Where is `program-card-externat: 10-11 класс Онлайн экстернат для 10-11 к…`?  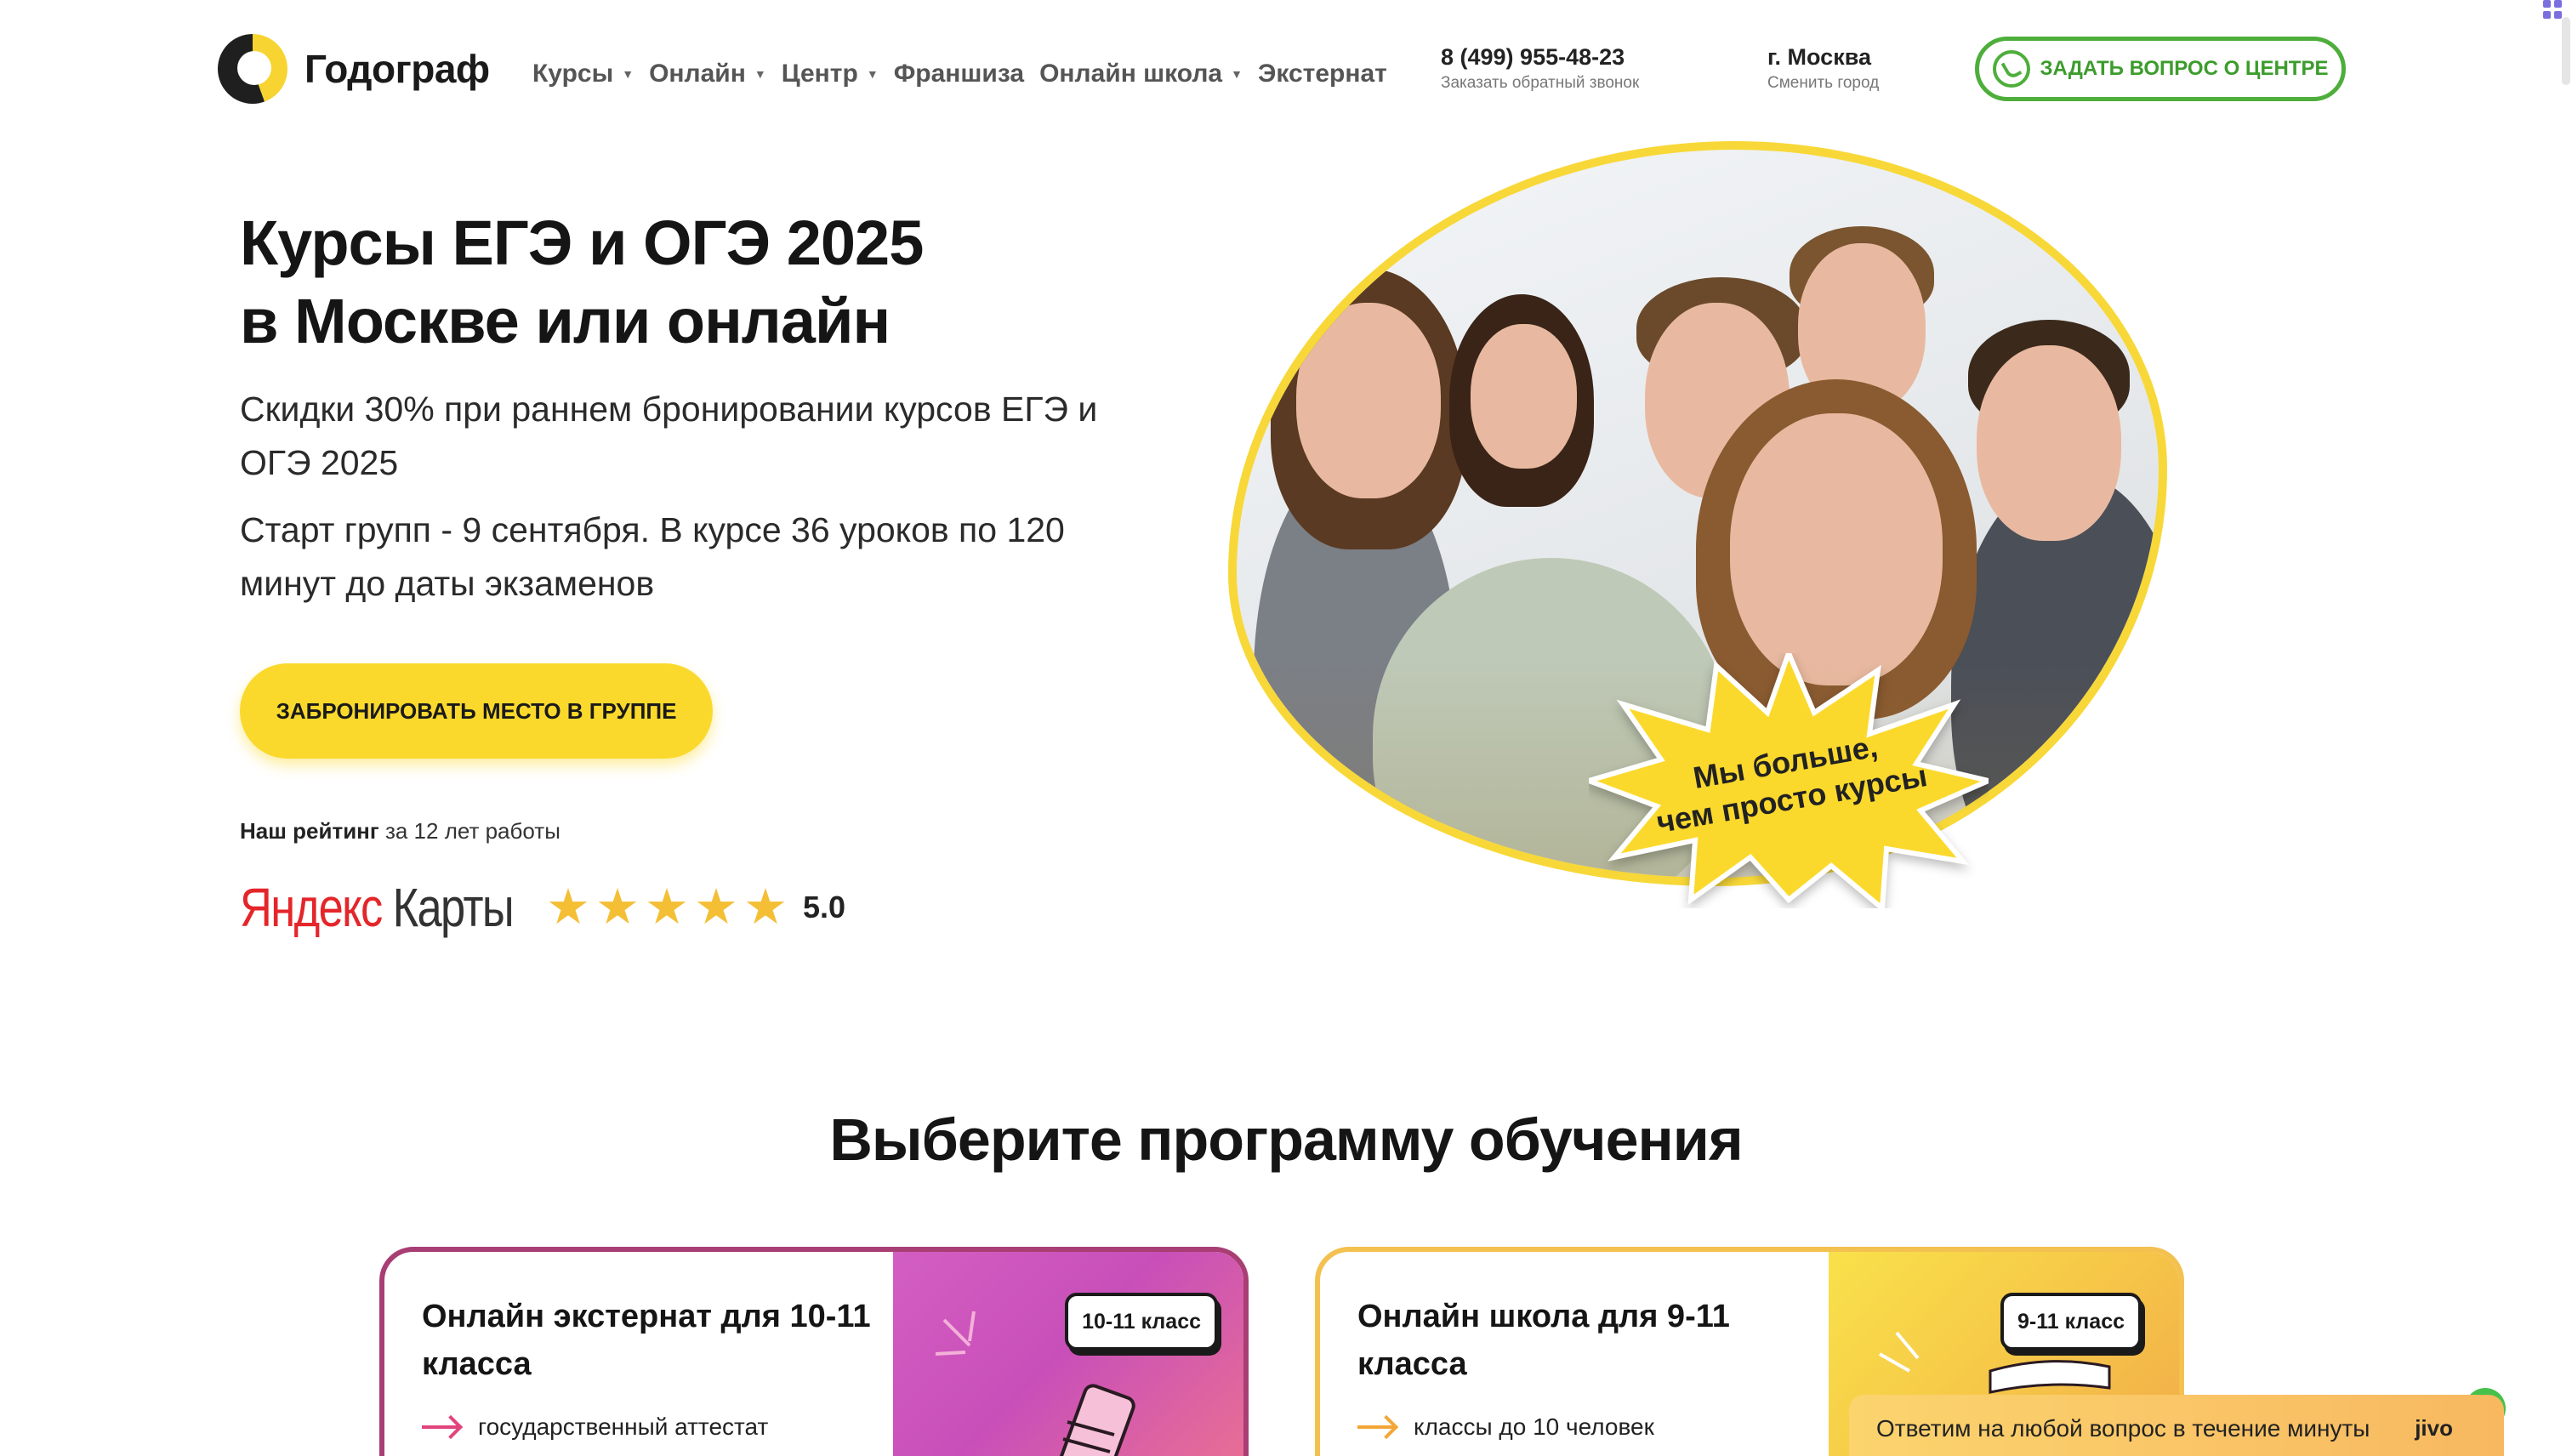 program-card-externat: 10-11 класс Онлайн экстернат для 10-11 к… is located at coordinates (814, 1351).